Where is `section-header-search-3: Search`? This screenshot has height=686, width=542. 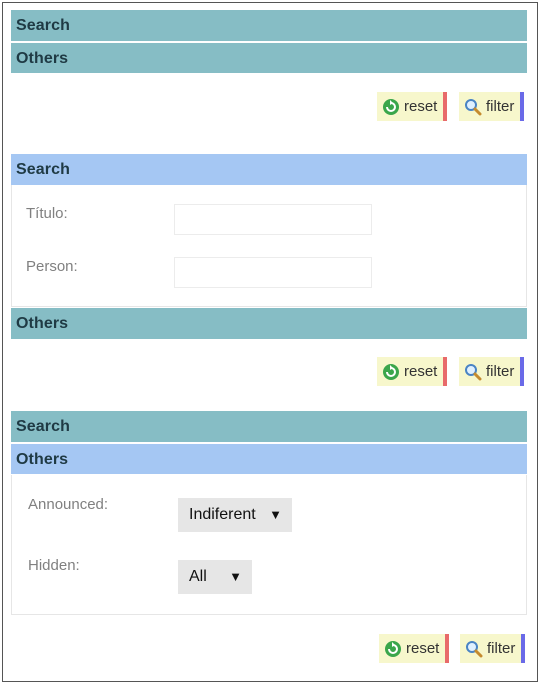 section-header-search-3: Search is located at coordinates (269, 426).